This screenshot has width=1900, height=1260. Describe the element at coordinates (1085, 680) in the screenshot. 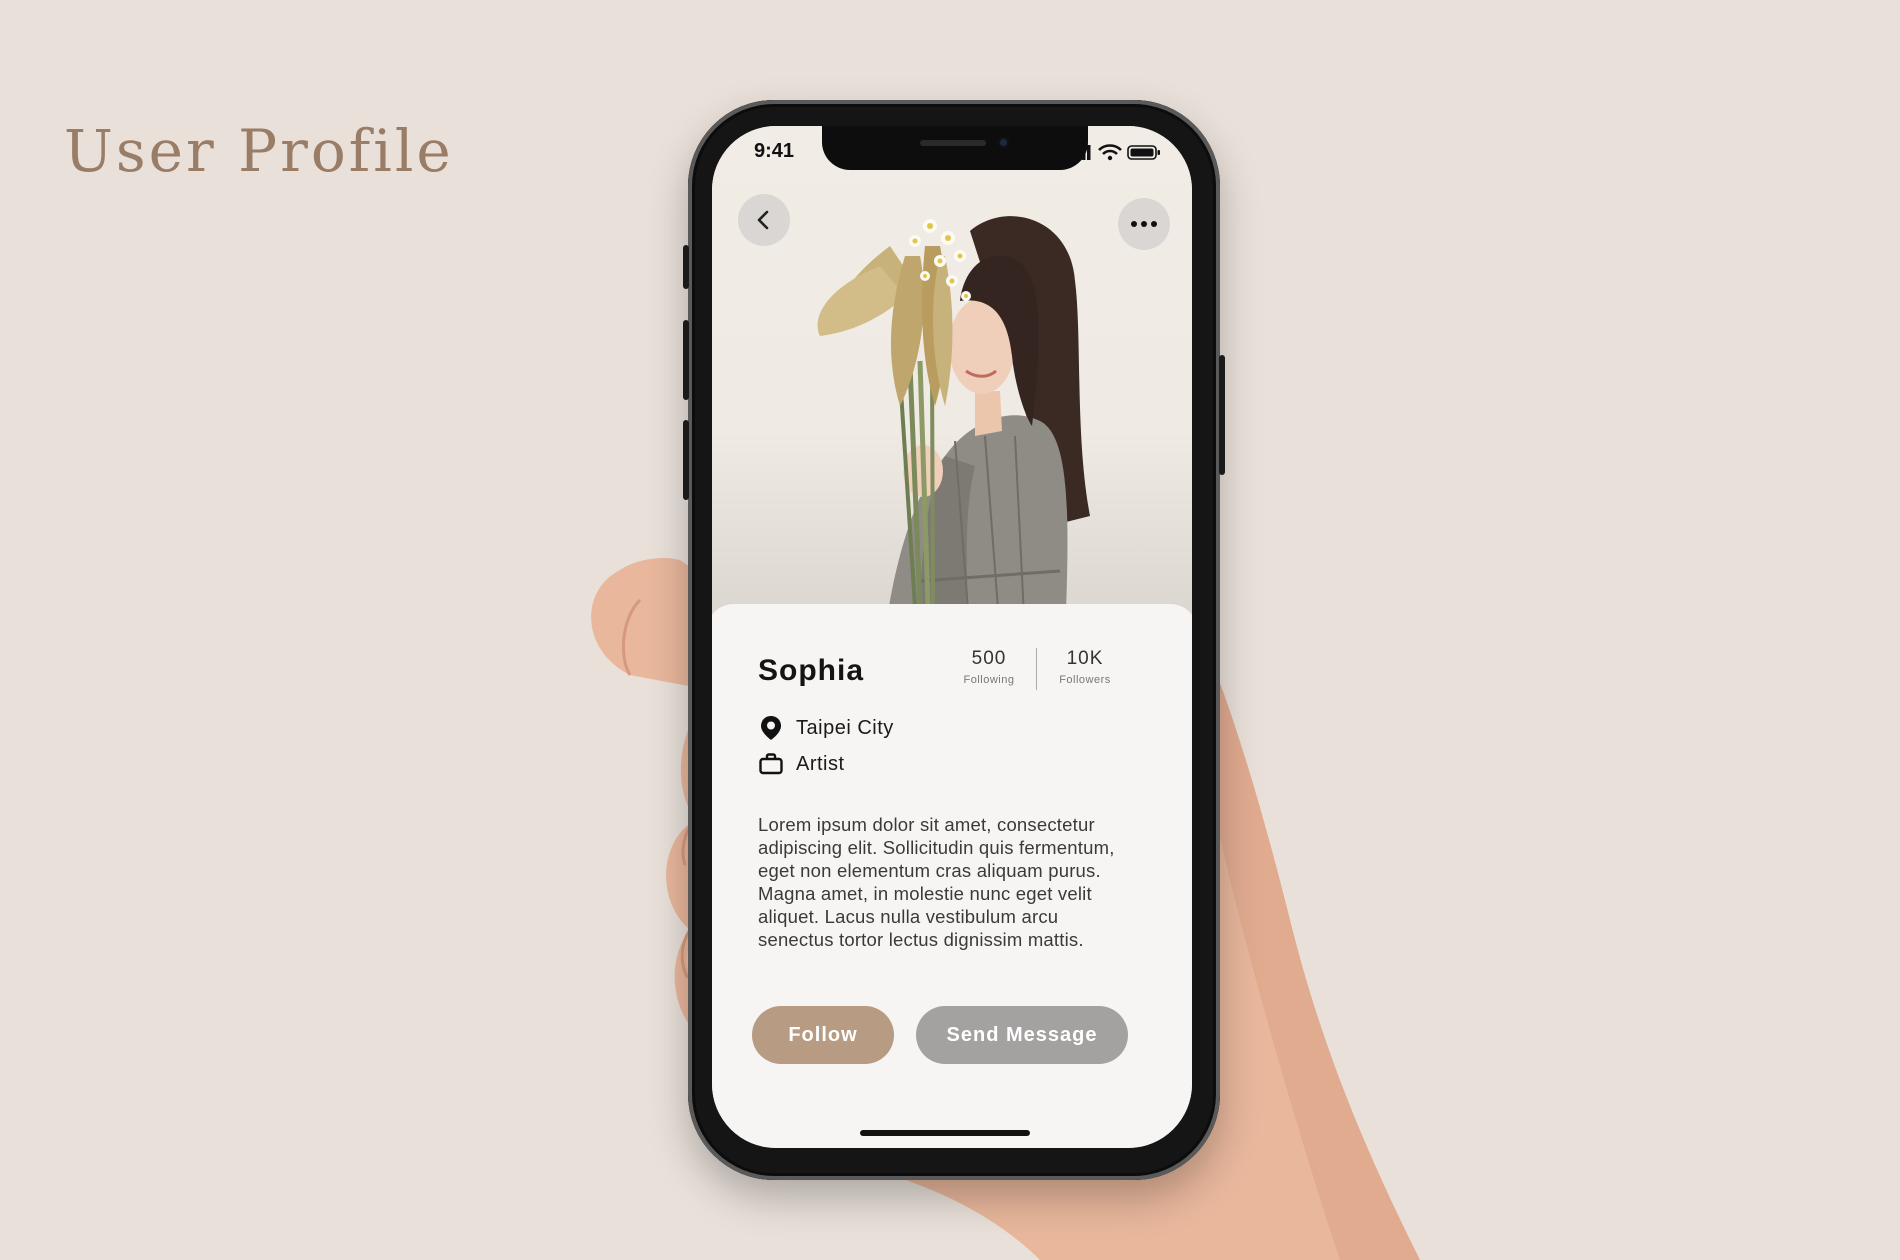

I see `followers-label: Followers` at that location.